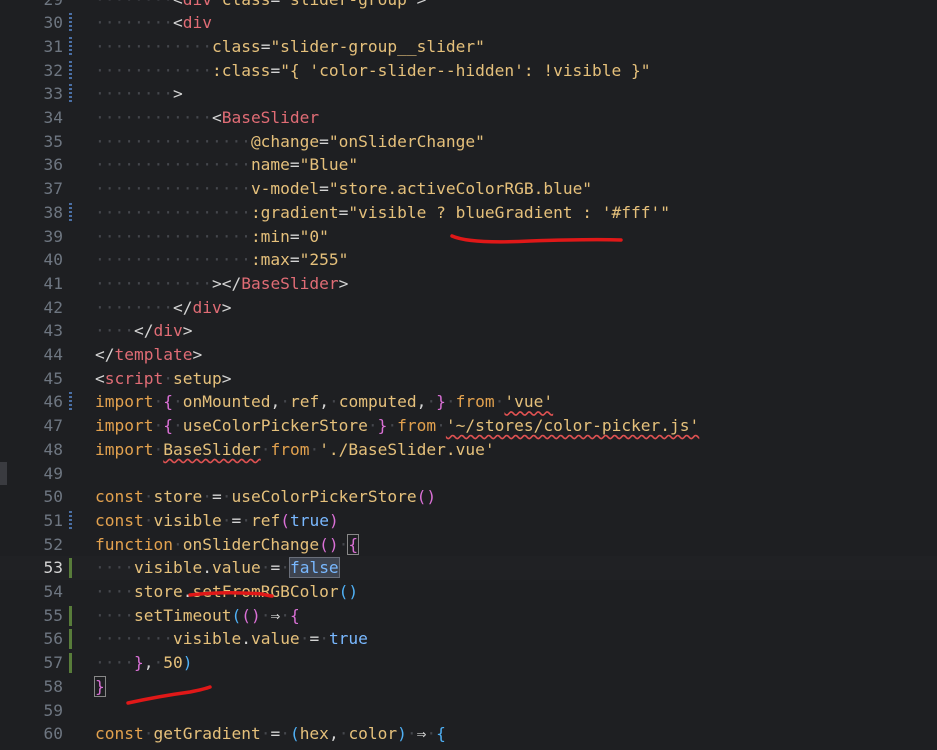 This screenshot has height=750, width=937. What do you see at coordinates (53, 260) in the screenshot?
I see `line-number: 40` at bounding box center [53, 260].